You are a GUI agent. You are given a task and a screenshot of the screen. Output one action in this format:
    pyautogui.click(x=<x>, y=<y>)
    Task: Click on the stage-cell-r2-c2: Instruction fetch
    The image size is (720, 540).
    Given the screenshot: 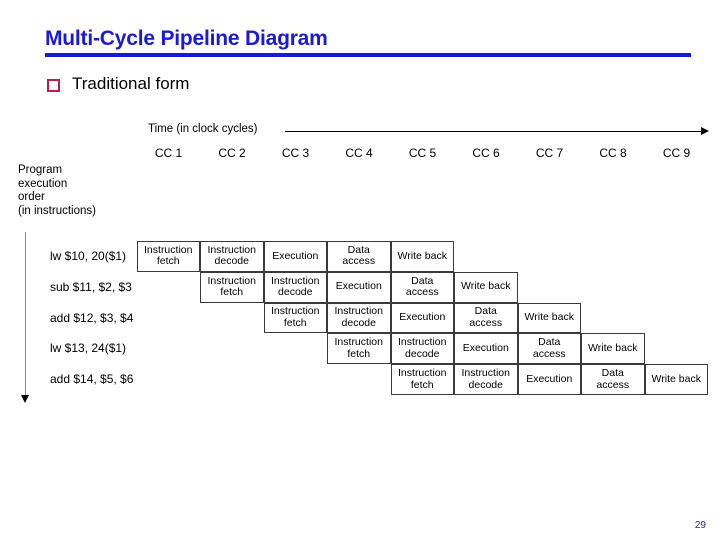 What is the action you would take?
    pyautogui.click(x=232, y=287)
    